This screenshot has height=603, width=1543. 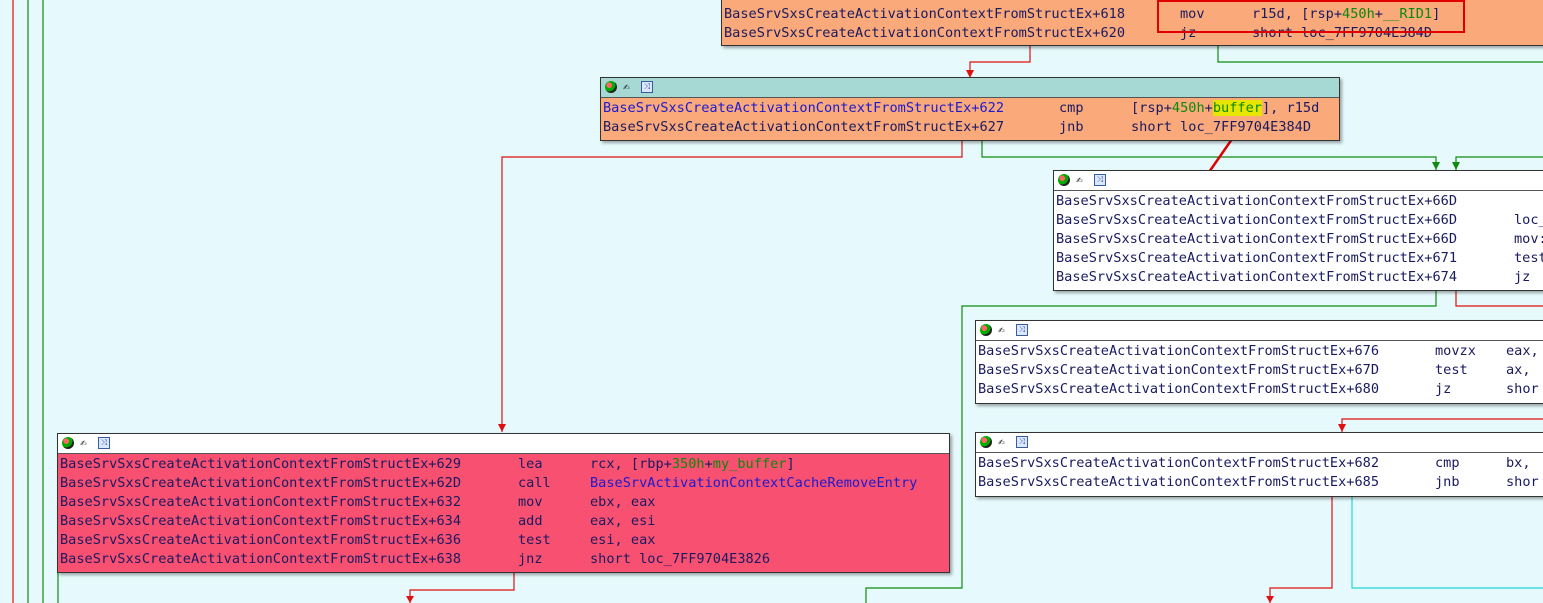 I want to click on call-target-link: BaseSrvActivationContextCacheRemoveEntry, so click(x=753, y=483).